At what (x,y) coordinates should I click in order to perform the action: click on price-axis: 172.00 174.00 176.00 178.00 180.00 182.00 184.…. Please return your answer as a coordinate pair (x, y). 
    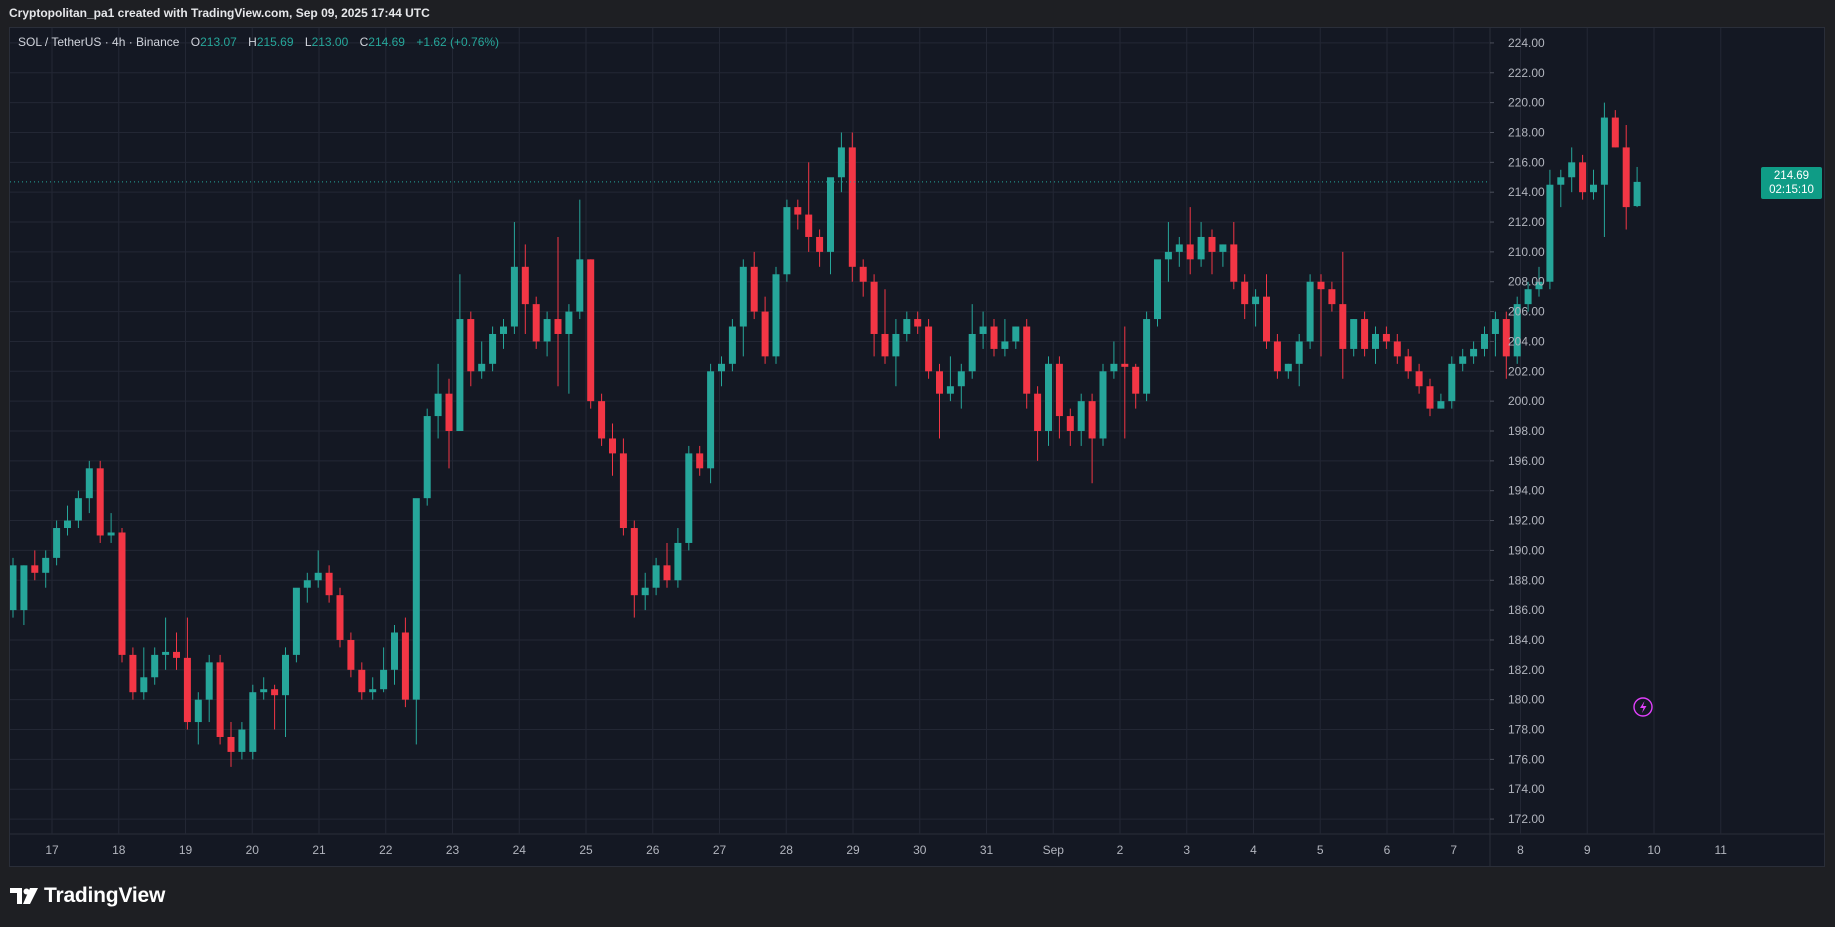
    Looking at the image, I should click on (1517, 431).